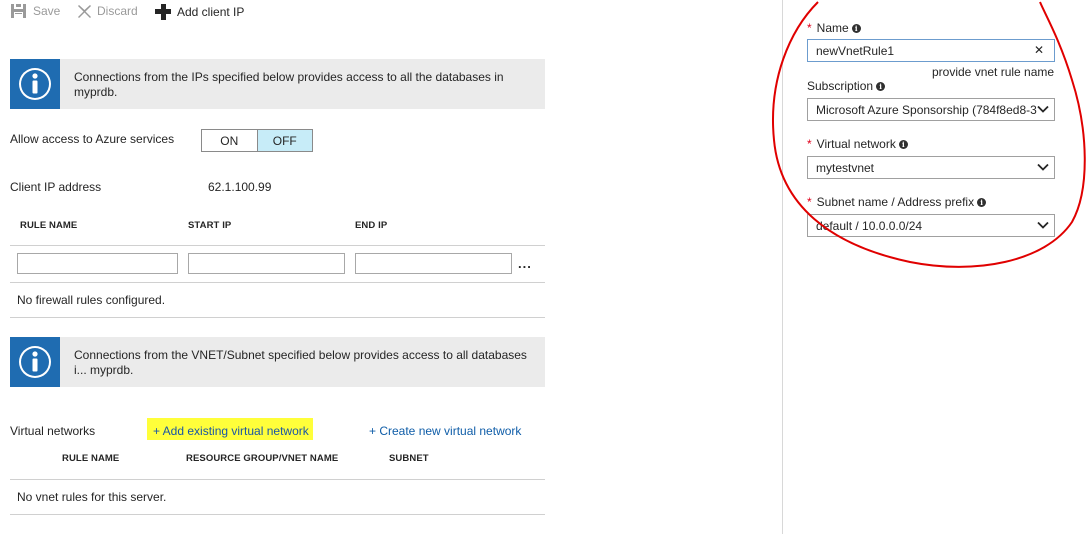 This screenshot has height=534, width=1089. What do you see at coordinates (929, 134) in the screenshot?
I see `annotation-circle` at bounding box center [929, 134].